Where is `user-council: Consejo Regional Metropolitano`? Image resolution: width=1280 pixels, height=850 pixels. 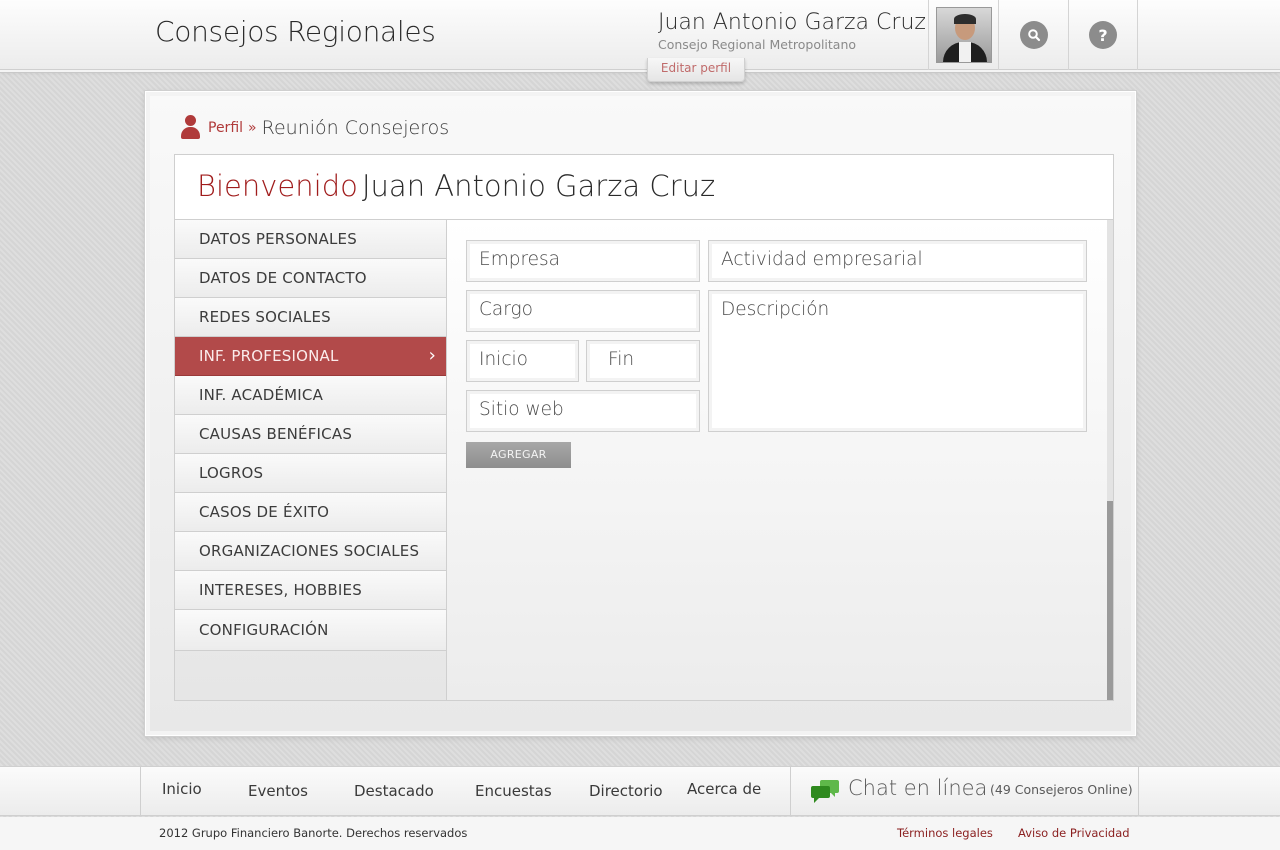
user-council: Consejo Regional Metropolitano is located at coordinates (757, 44).